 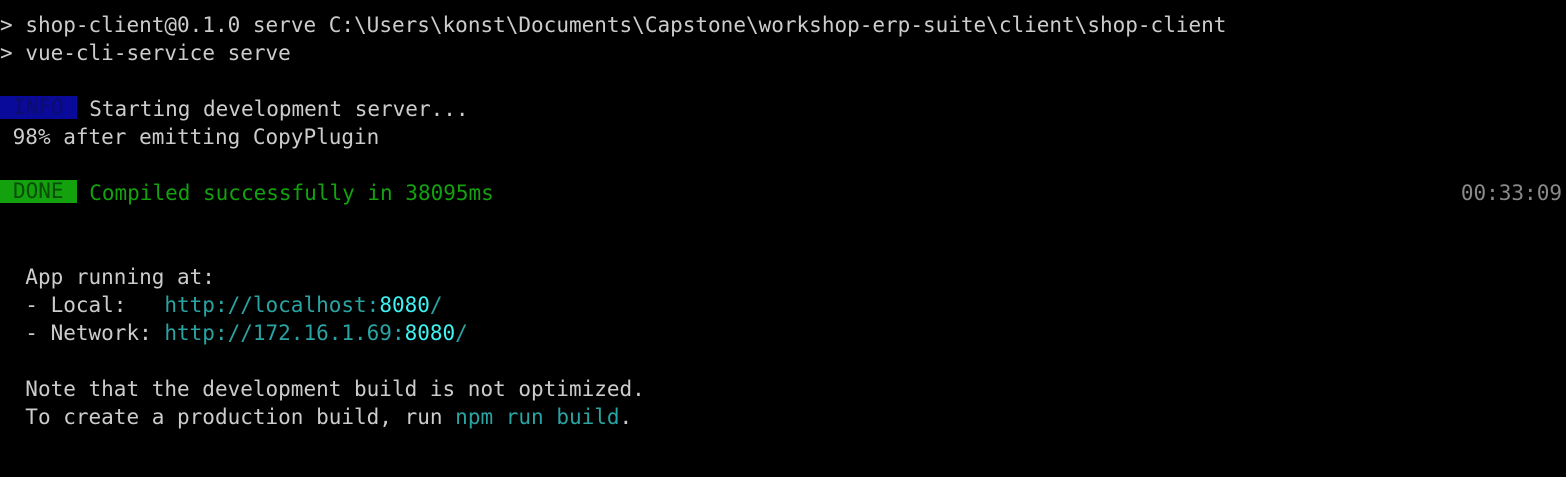 I want to click on progress-line: 98% after emitting CopyPlugin, so click(x=190, y=137).